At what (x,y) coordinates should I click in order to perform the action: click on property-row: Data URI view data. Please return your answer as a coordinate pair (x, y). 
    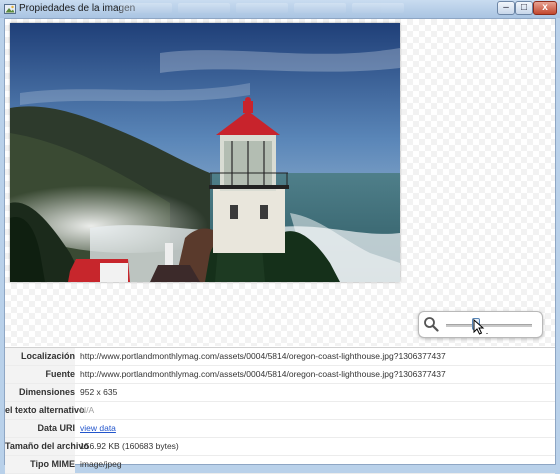
    Looking at the image, I should click on (280, 429).